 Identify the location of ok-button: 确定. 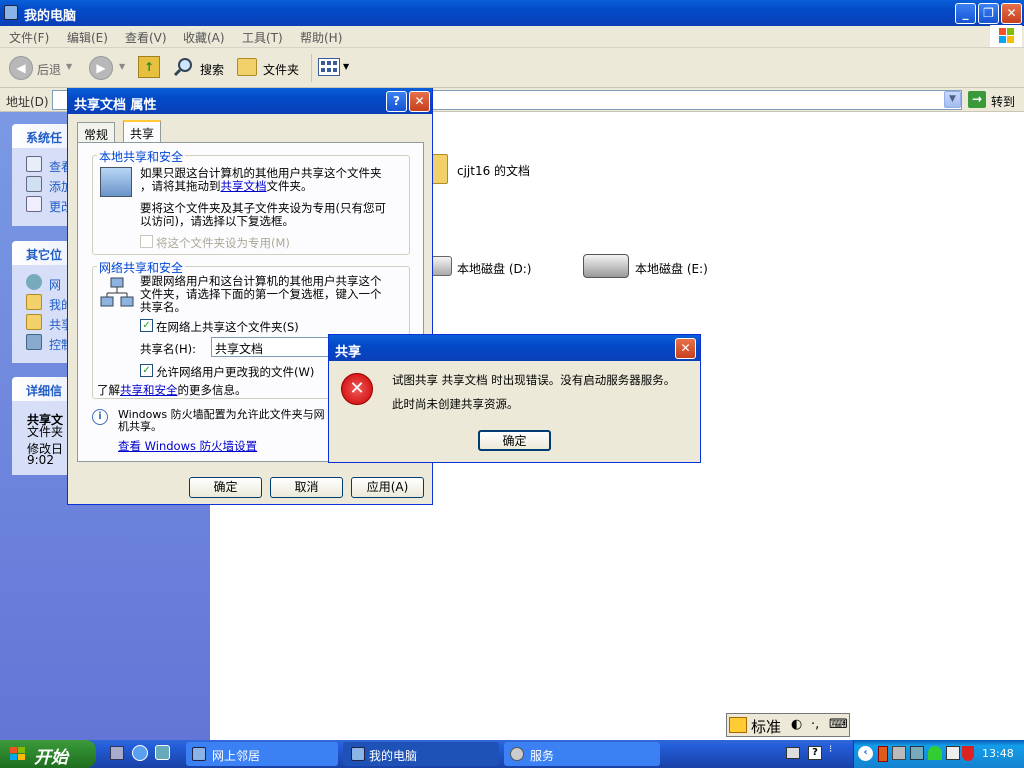
(225, 487).